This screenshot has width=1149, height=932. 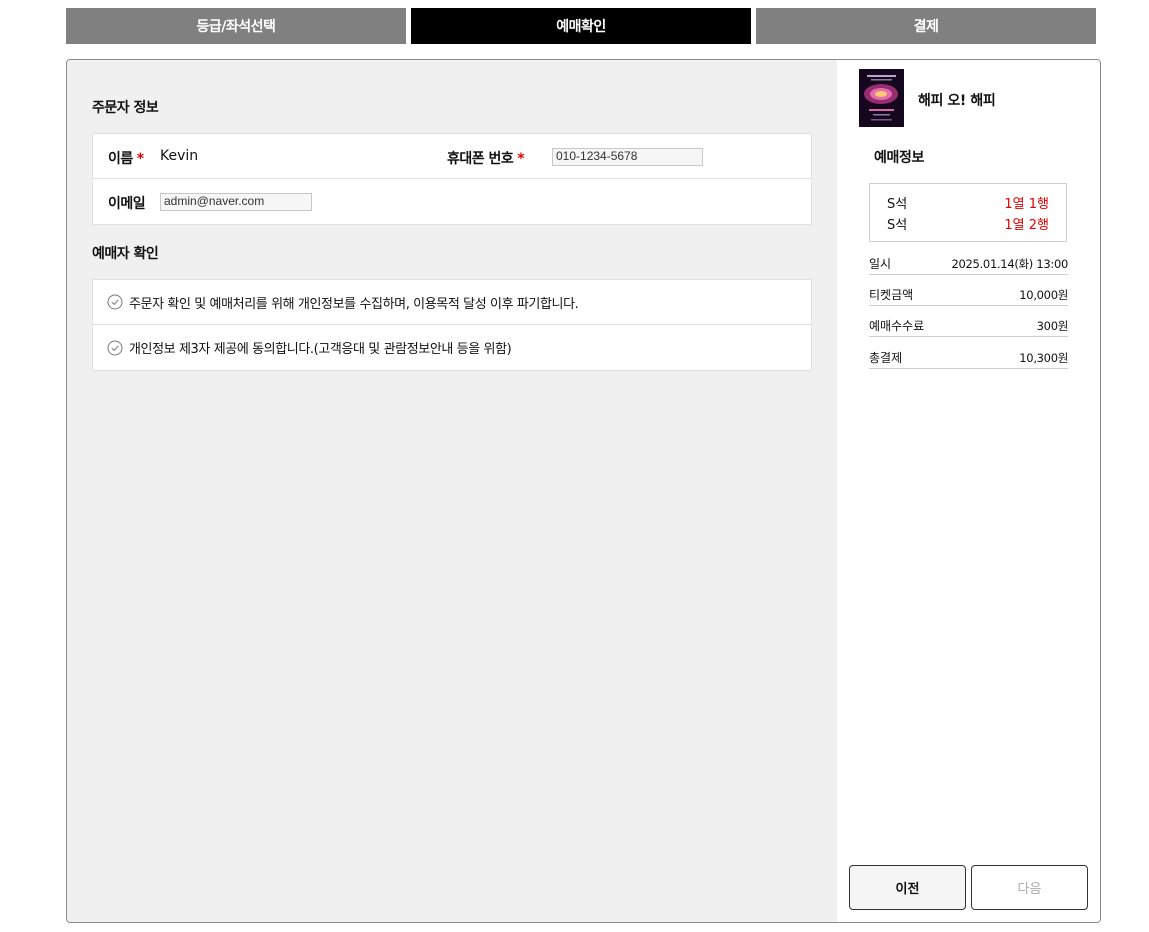 I want to click on step-tab-booking-confirm: 예매확인, so click(x=581, y=26).